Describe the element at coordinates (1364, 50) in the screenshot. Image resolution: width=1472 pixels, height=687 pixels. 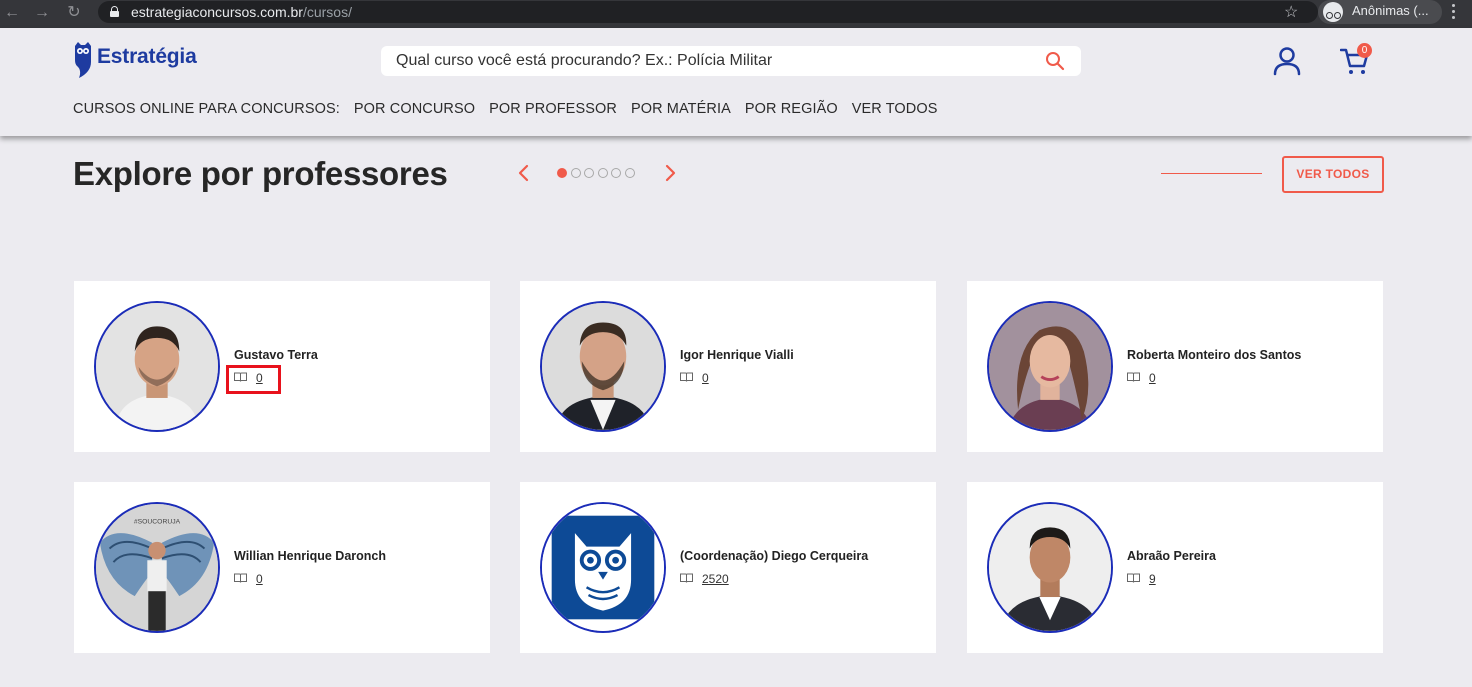
I see `cart-count-badge: 0` at that location.